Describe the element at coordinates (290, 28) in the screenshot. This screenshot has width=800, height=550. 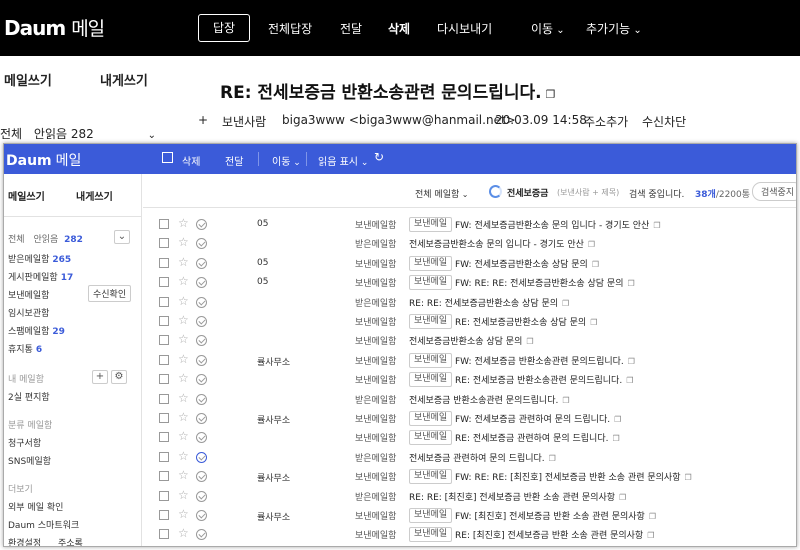
I see `reply-all-button: 전체답장` at that location.